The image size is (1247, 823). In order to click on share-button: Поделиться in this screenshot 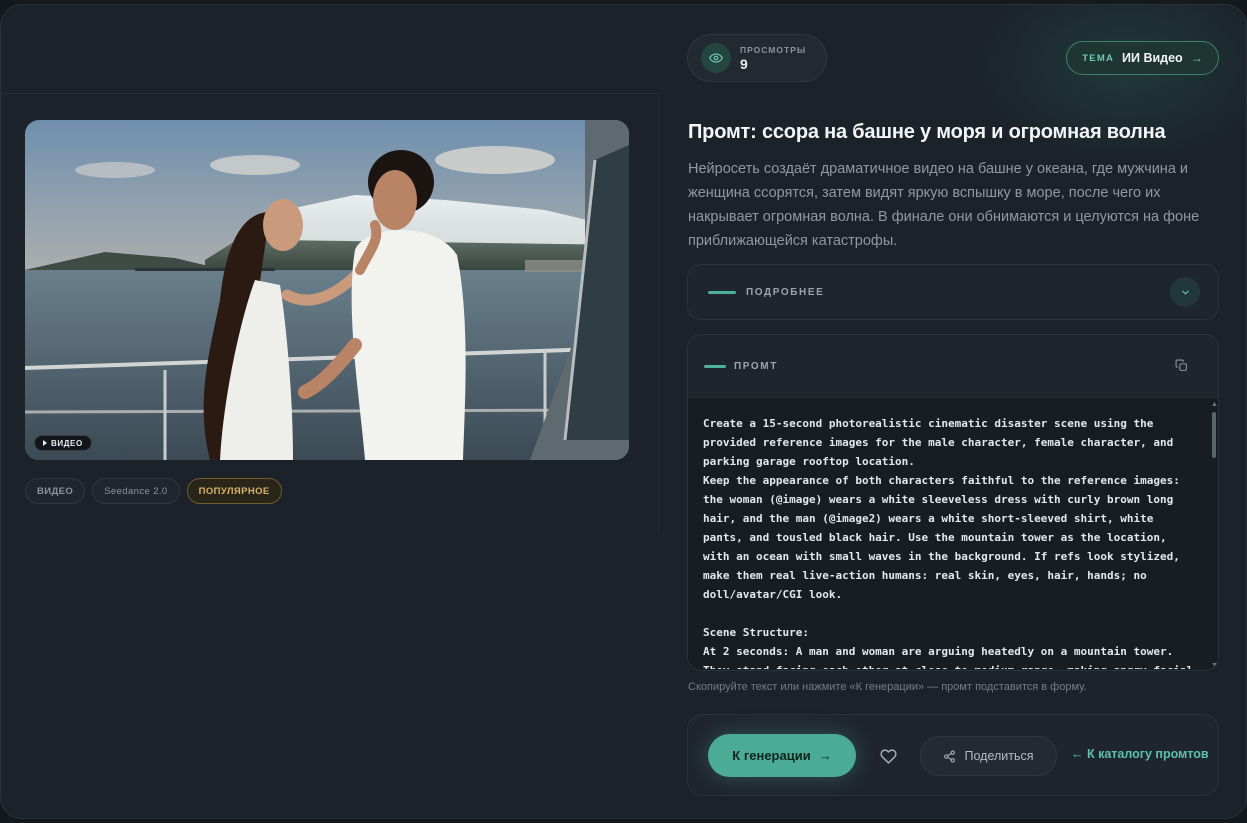, I will do `click(988, 756)`.